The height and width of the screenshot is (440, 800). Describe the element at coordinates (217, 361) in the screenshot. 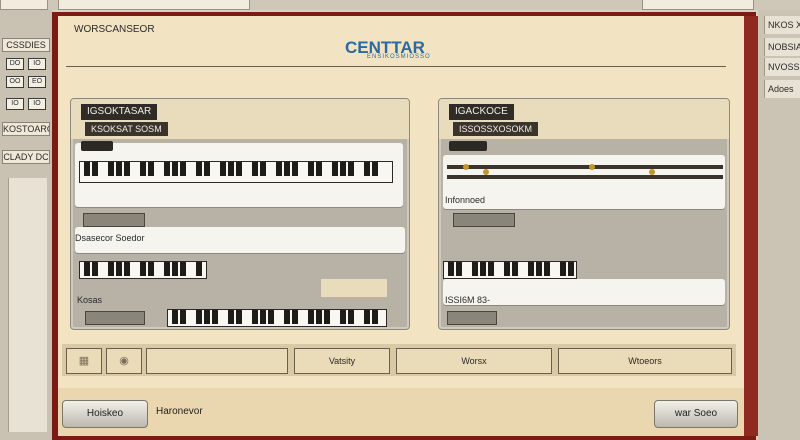

I see `row-input-field` at that location.